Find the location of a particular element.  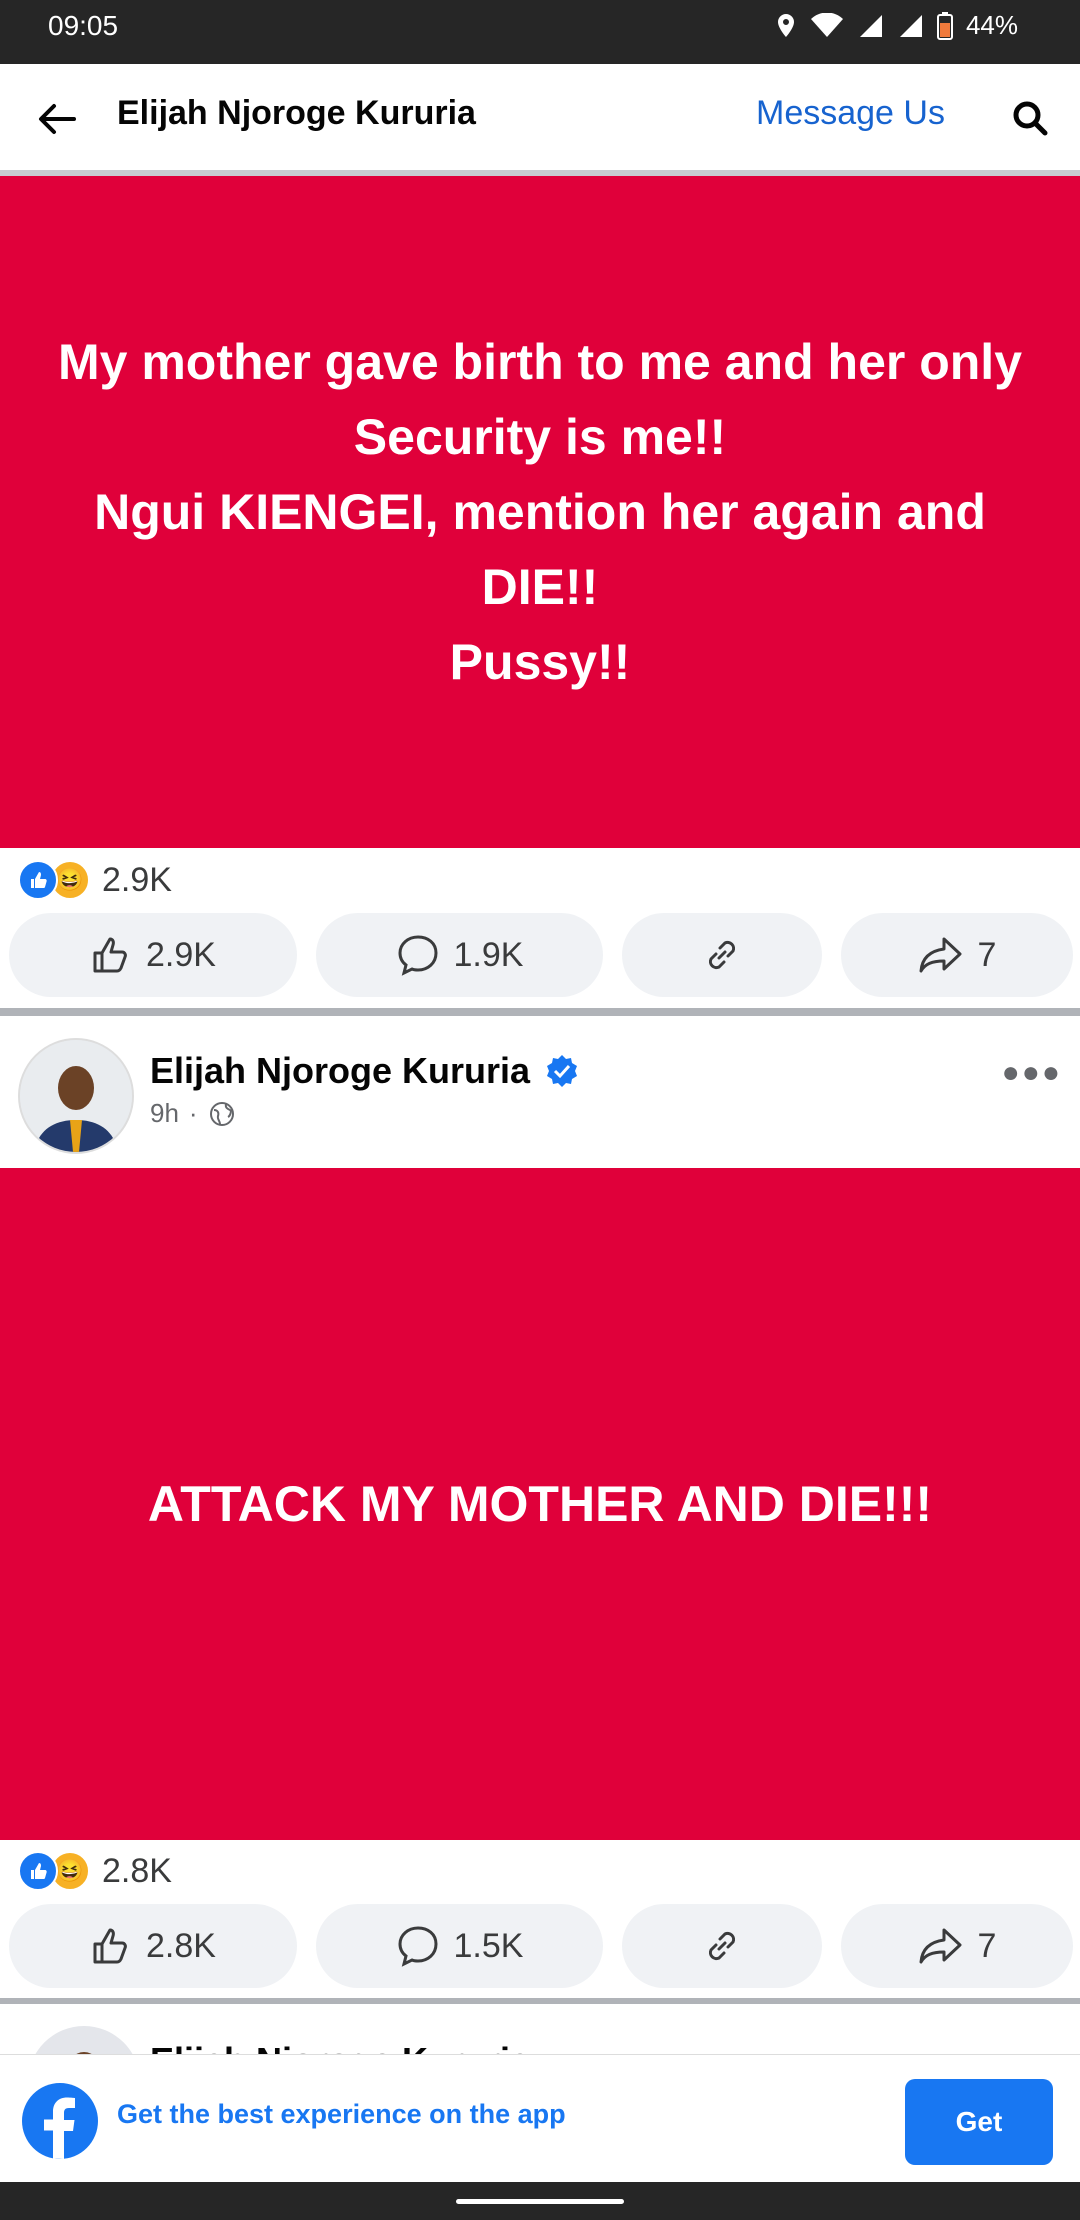

location-icon is located at coordinates (785, 25).